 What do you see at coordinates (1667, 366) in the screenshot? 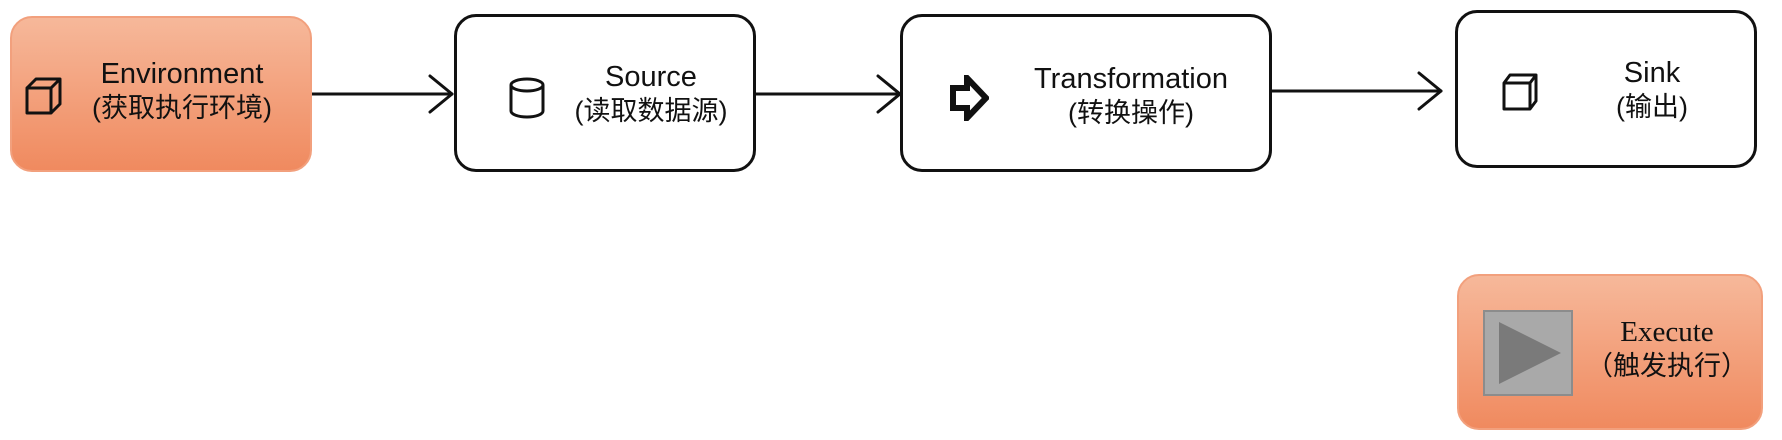
I see `execute-subtitle: （触发执行）` at bounding box center [1667, 366].